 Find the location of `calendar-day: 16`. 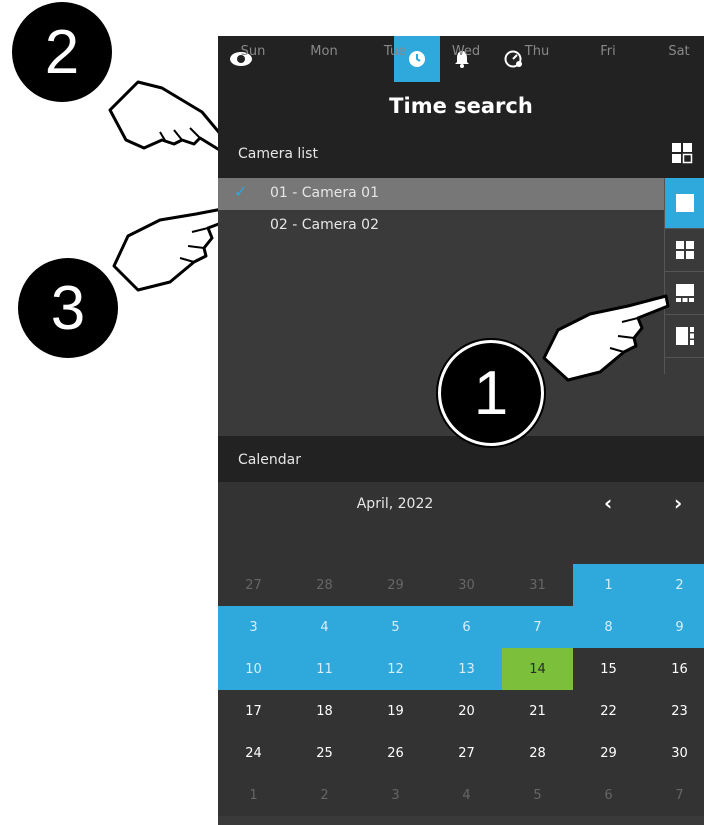

calendar-day: 16 is located at coordinates (674, 669).